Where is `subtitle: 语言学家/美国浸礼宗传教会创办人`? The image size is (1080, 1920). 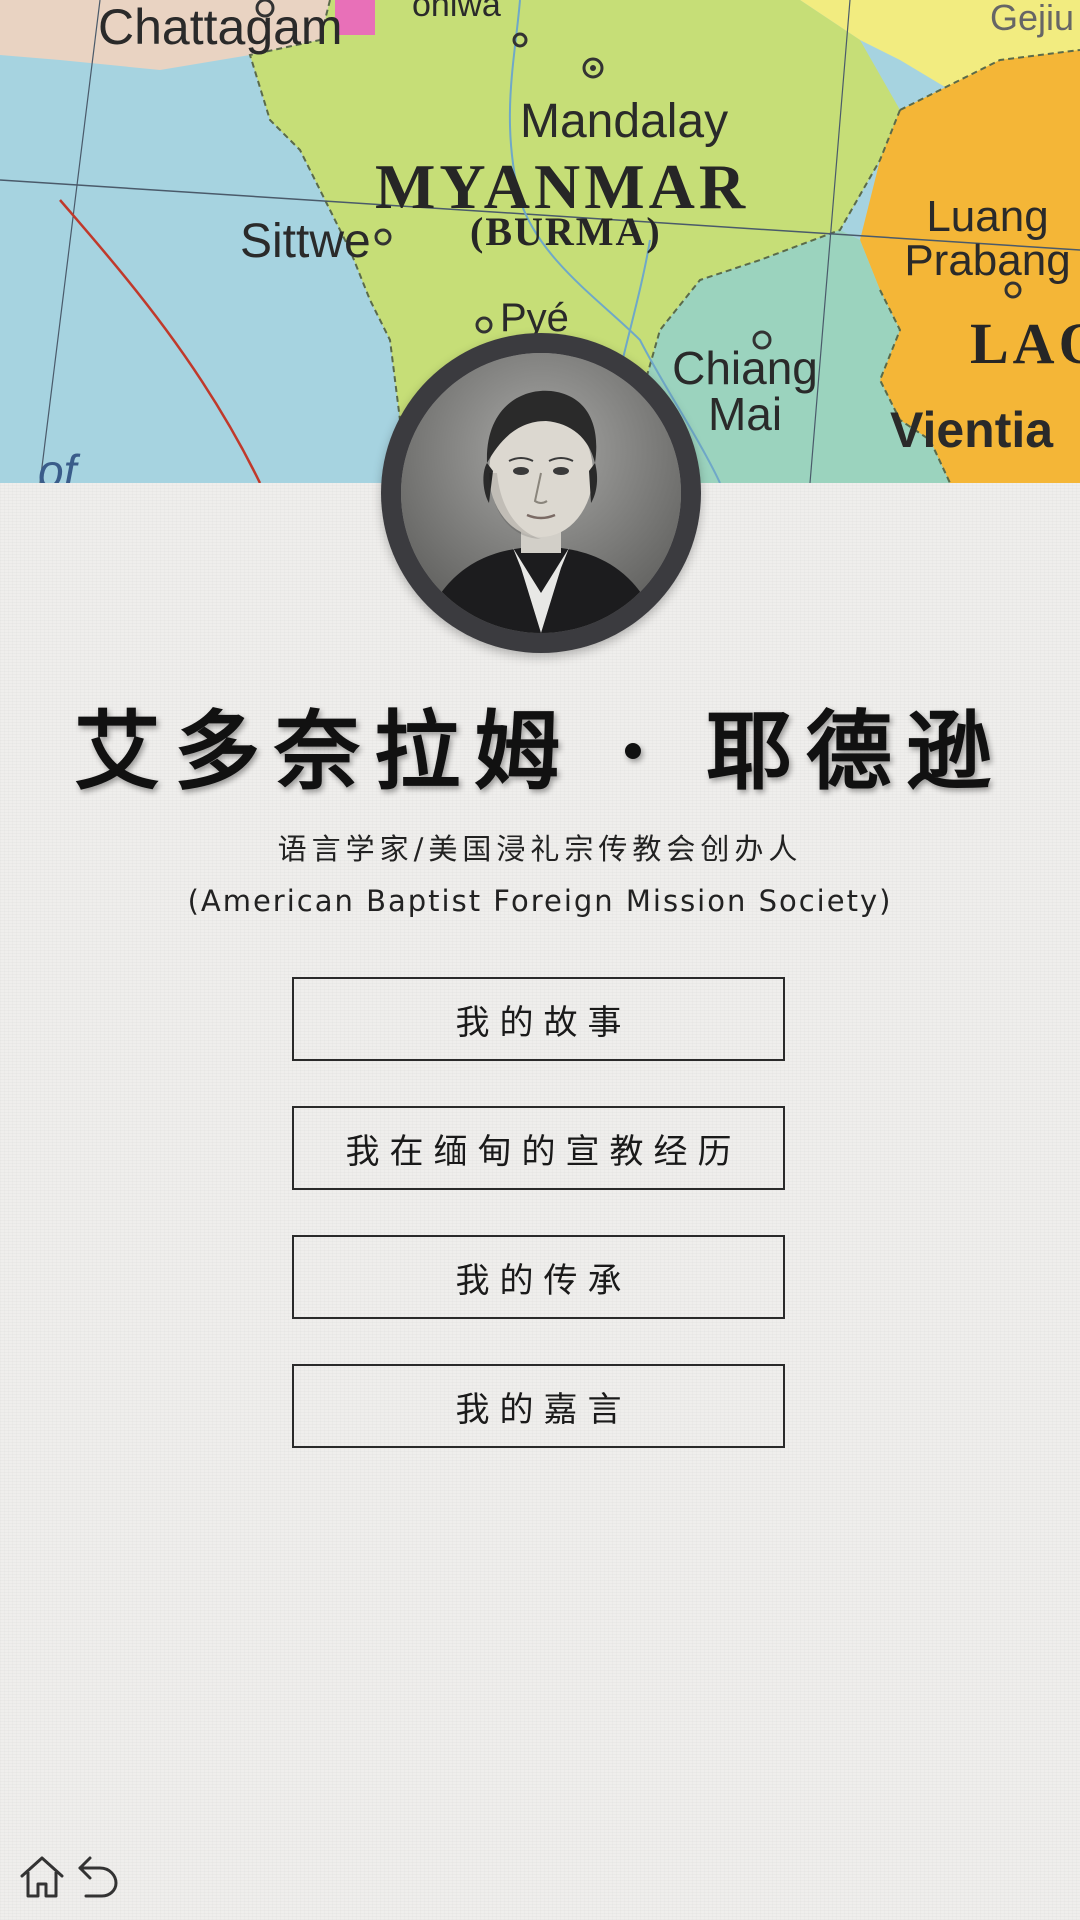 subtitle: 语言学家/美国浸礼宗传教会创办人 is located at coordinates (540, 849).